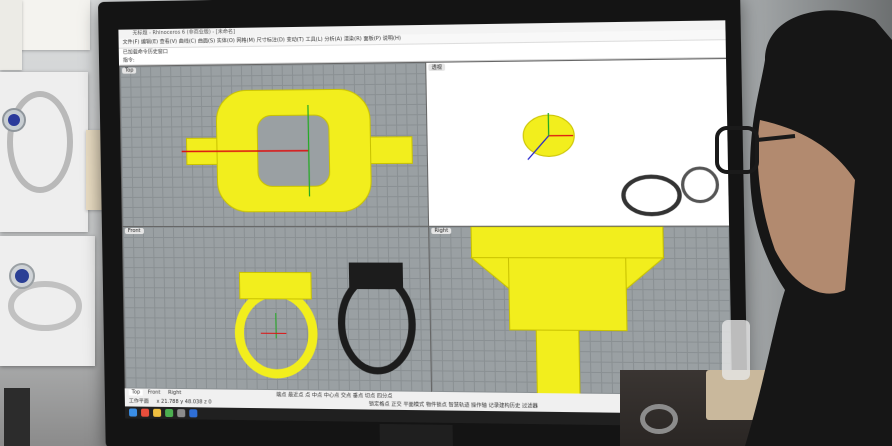 The image size is (892, 446). I want to click on viewport-label: Front, so click(134, 231).